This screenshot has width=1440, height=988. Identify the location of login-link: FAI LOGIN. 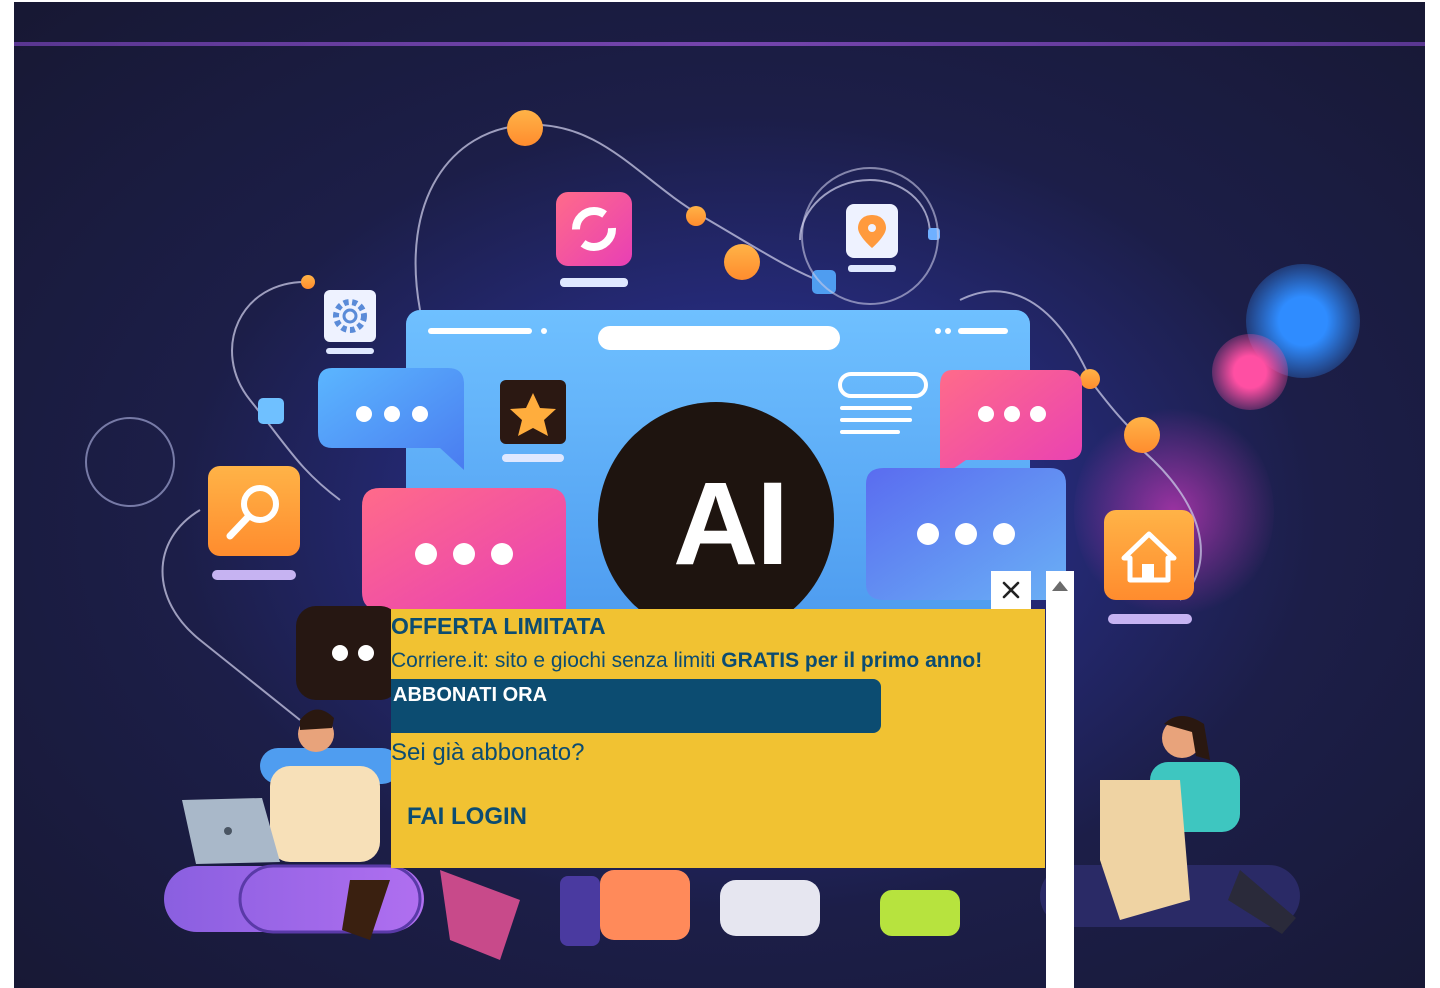
(467, 817).